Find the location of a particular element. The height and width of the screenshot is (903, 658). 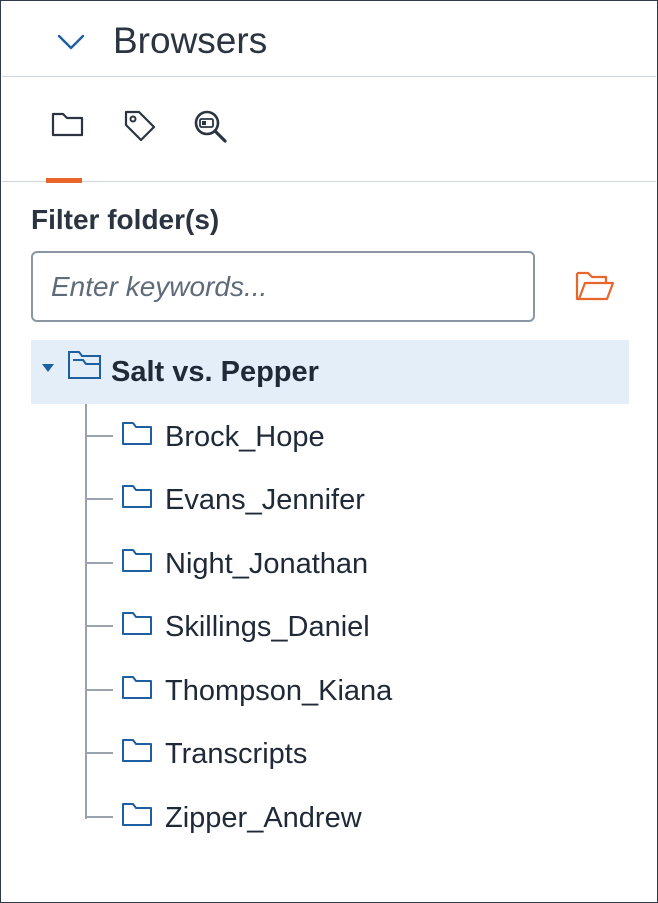

browser-tabs is located at coordinates (329, 130).